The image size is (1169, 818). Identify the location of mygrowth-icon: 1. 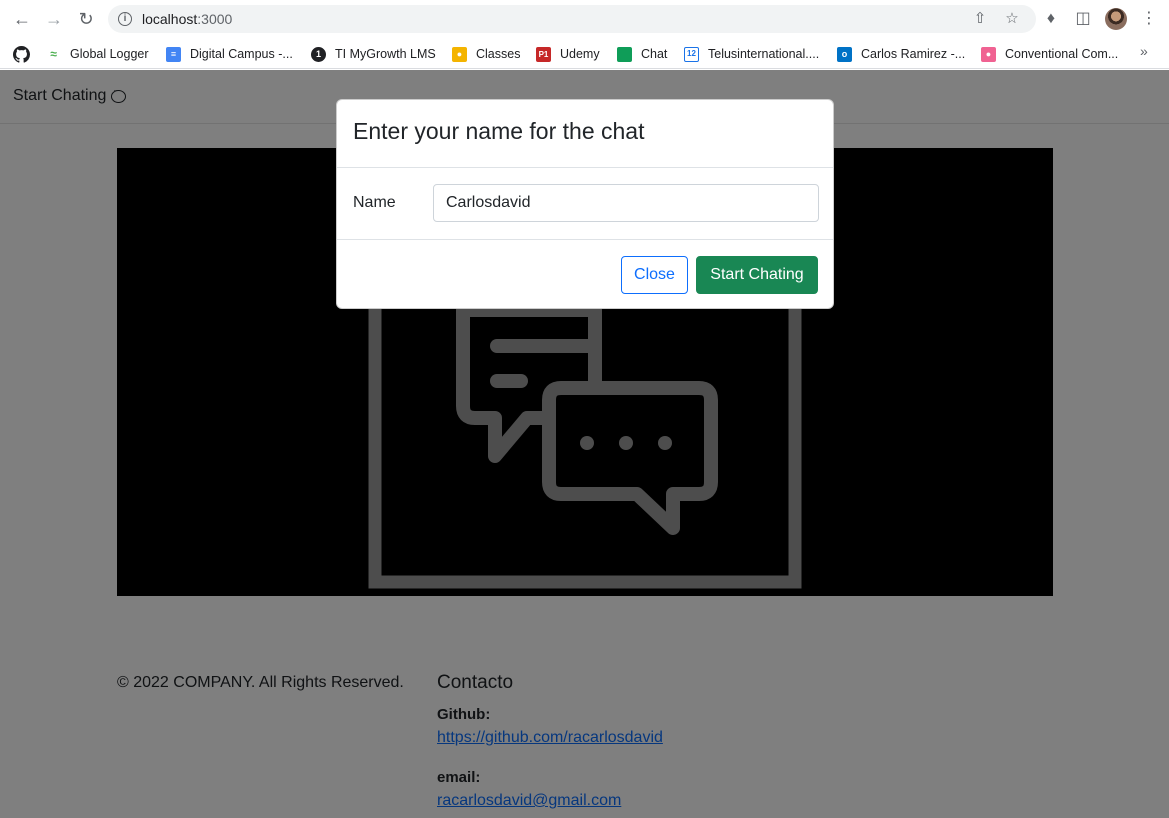
(318, 54).